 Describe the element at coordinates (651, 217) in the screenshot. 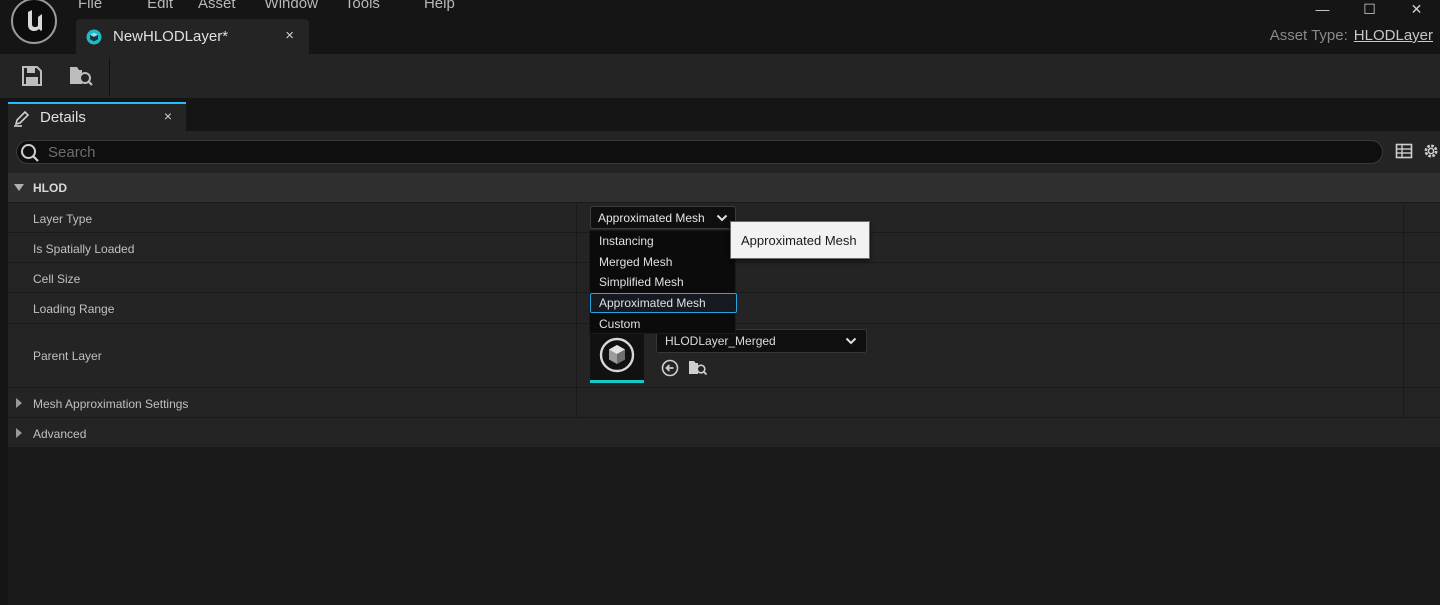

I see `layer-type-value: Approximated Mesh` at that location.